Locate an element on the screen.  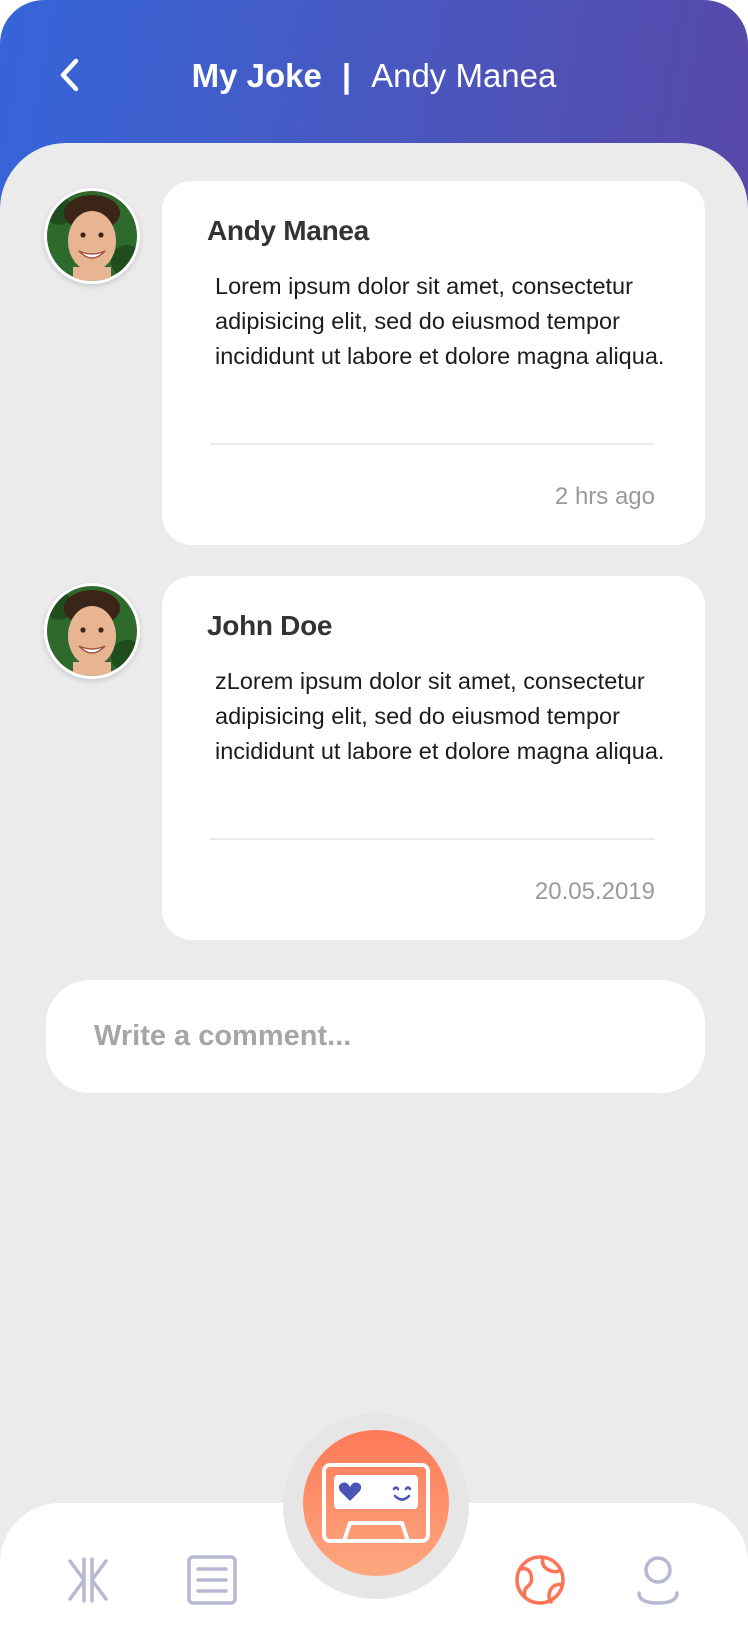
page-title: My Joke | Andy Manea is located at coordinates (374, 76).